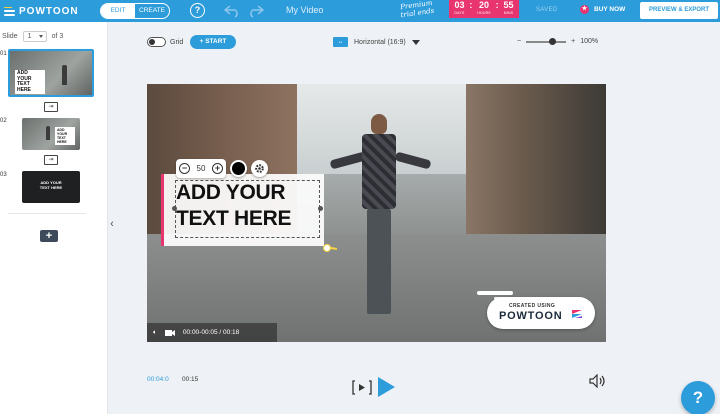  Describe the element at coordinates (417, 10) in the screenshot. I see `trial-label: Premium trial ends` at that location.